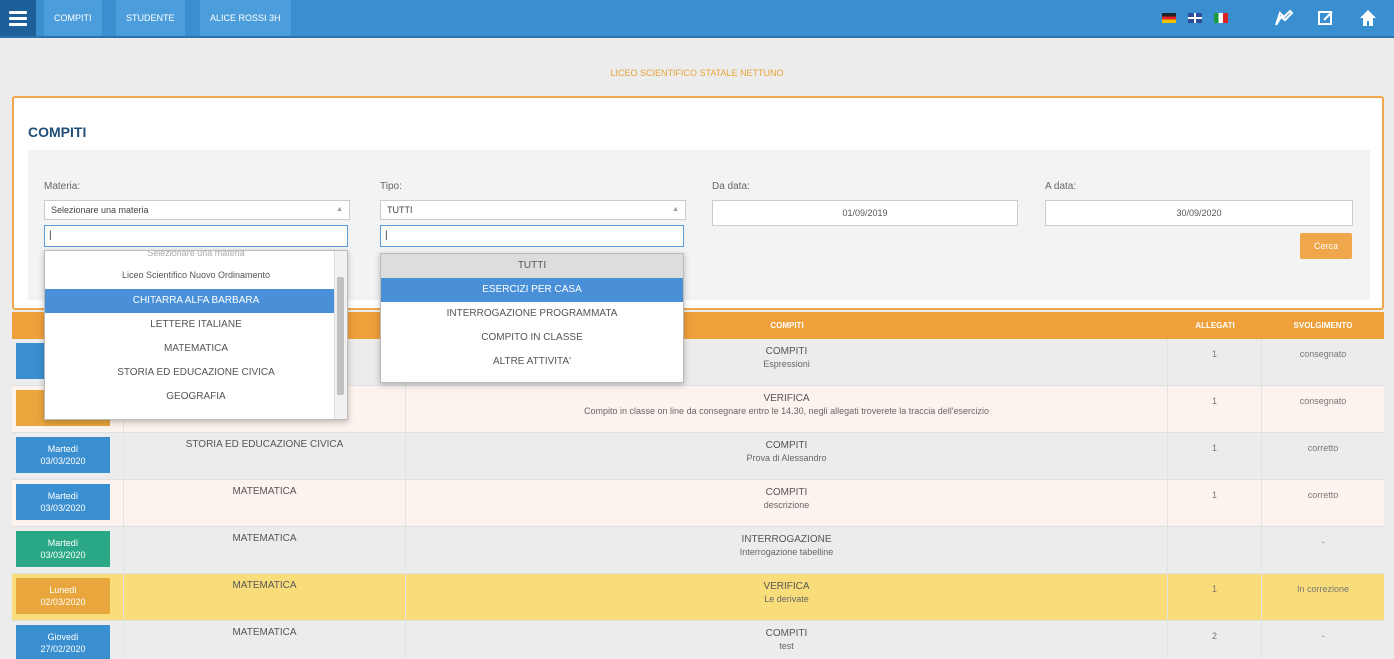 The width and height of the screenshot is (1394, 659). Describe the element at coordinates (62, 186) in the screenshot. I see `materia-label: Materia:` at that location.